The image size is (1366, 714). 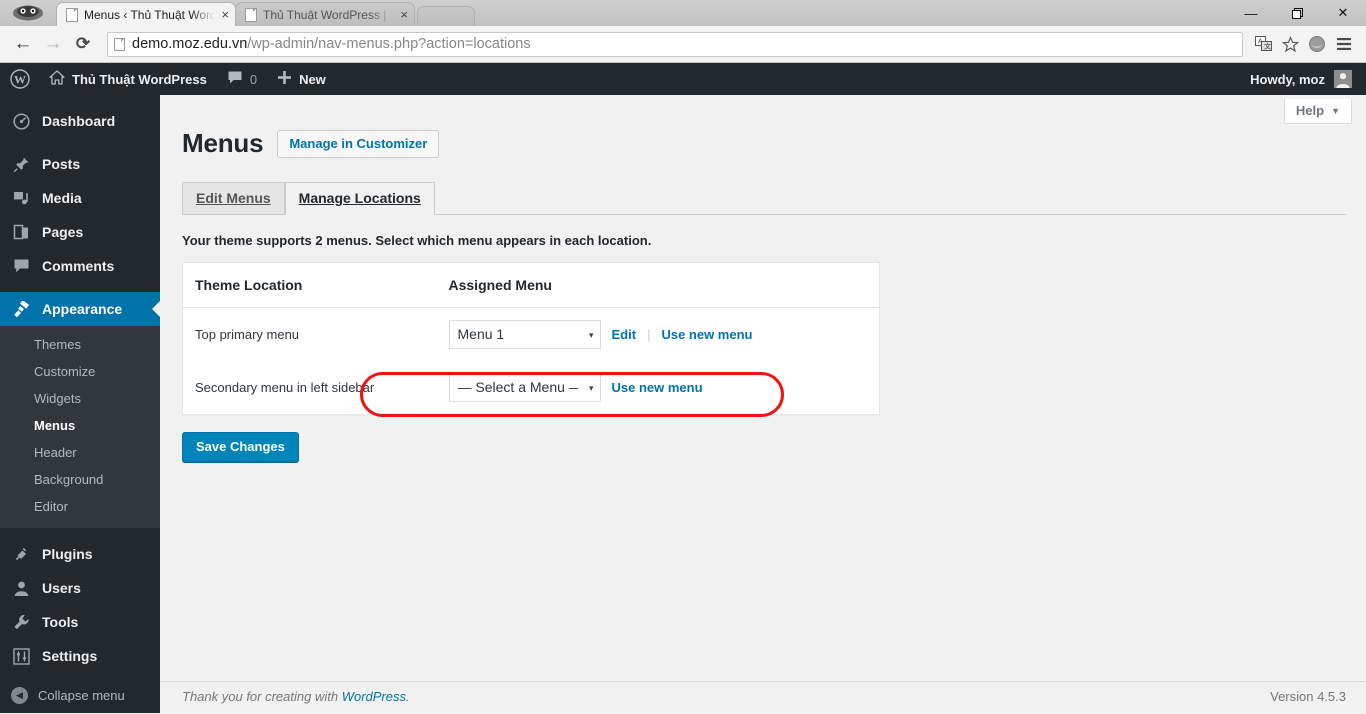 I want to click on assigned-menu-controls: — Select a Menu — ▾ Use new menu, so click(x=659, y=387).